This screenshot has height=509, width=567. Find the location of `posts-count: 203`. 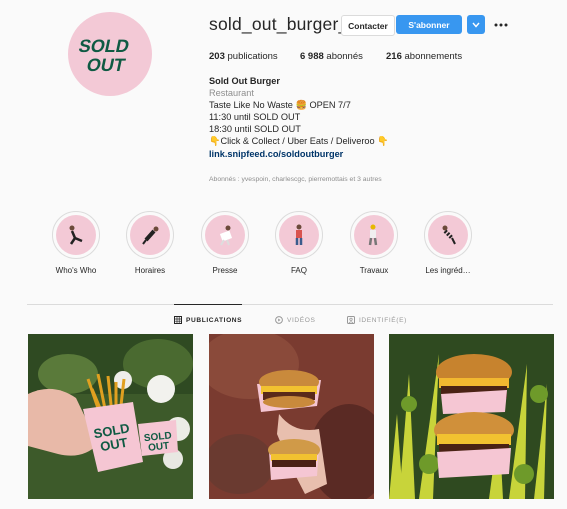

posts-count: 203 is located at coordinates (217, 56).